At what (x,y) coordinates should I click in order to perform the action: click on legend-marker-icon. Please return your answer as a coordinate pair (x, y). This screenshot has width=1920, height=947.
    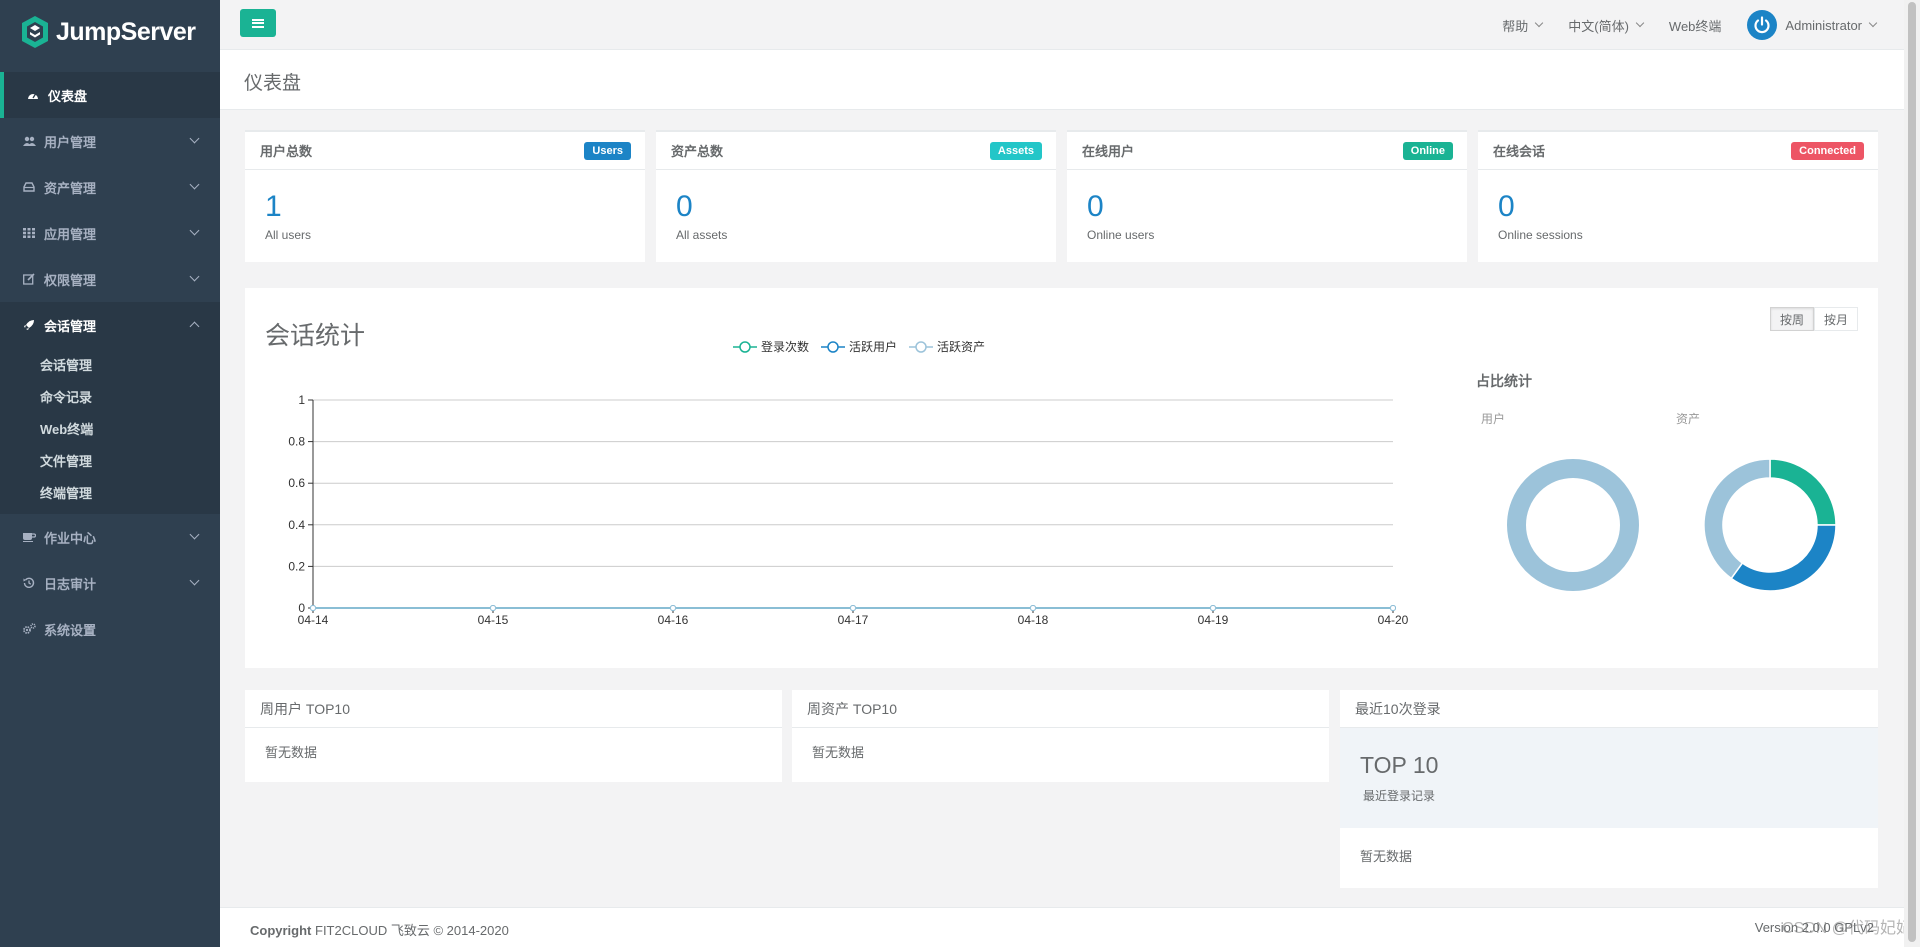
    Looking at the image, I should click on (745, 346).